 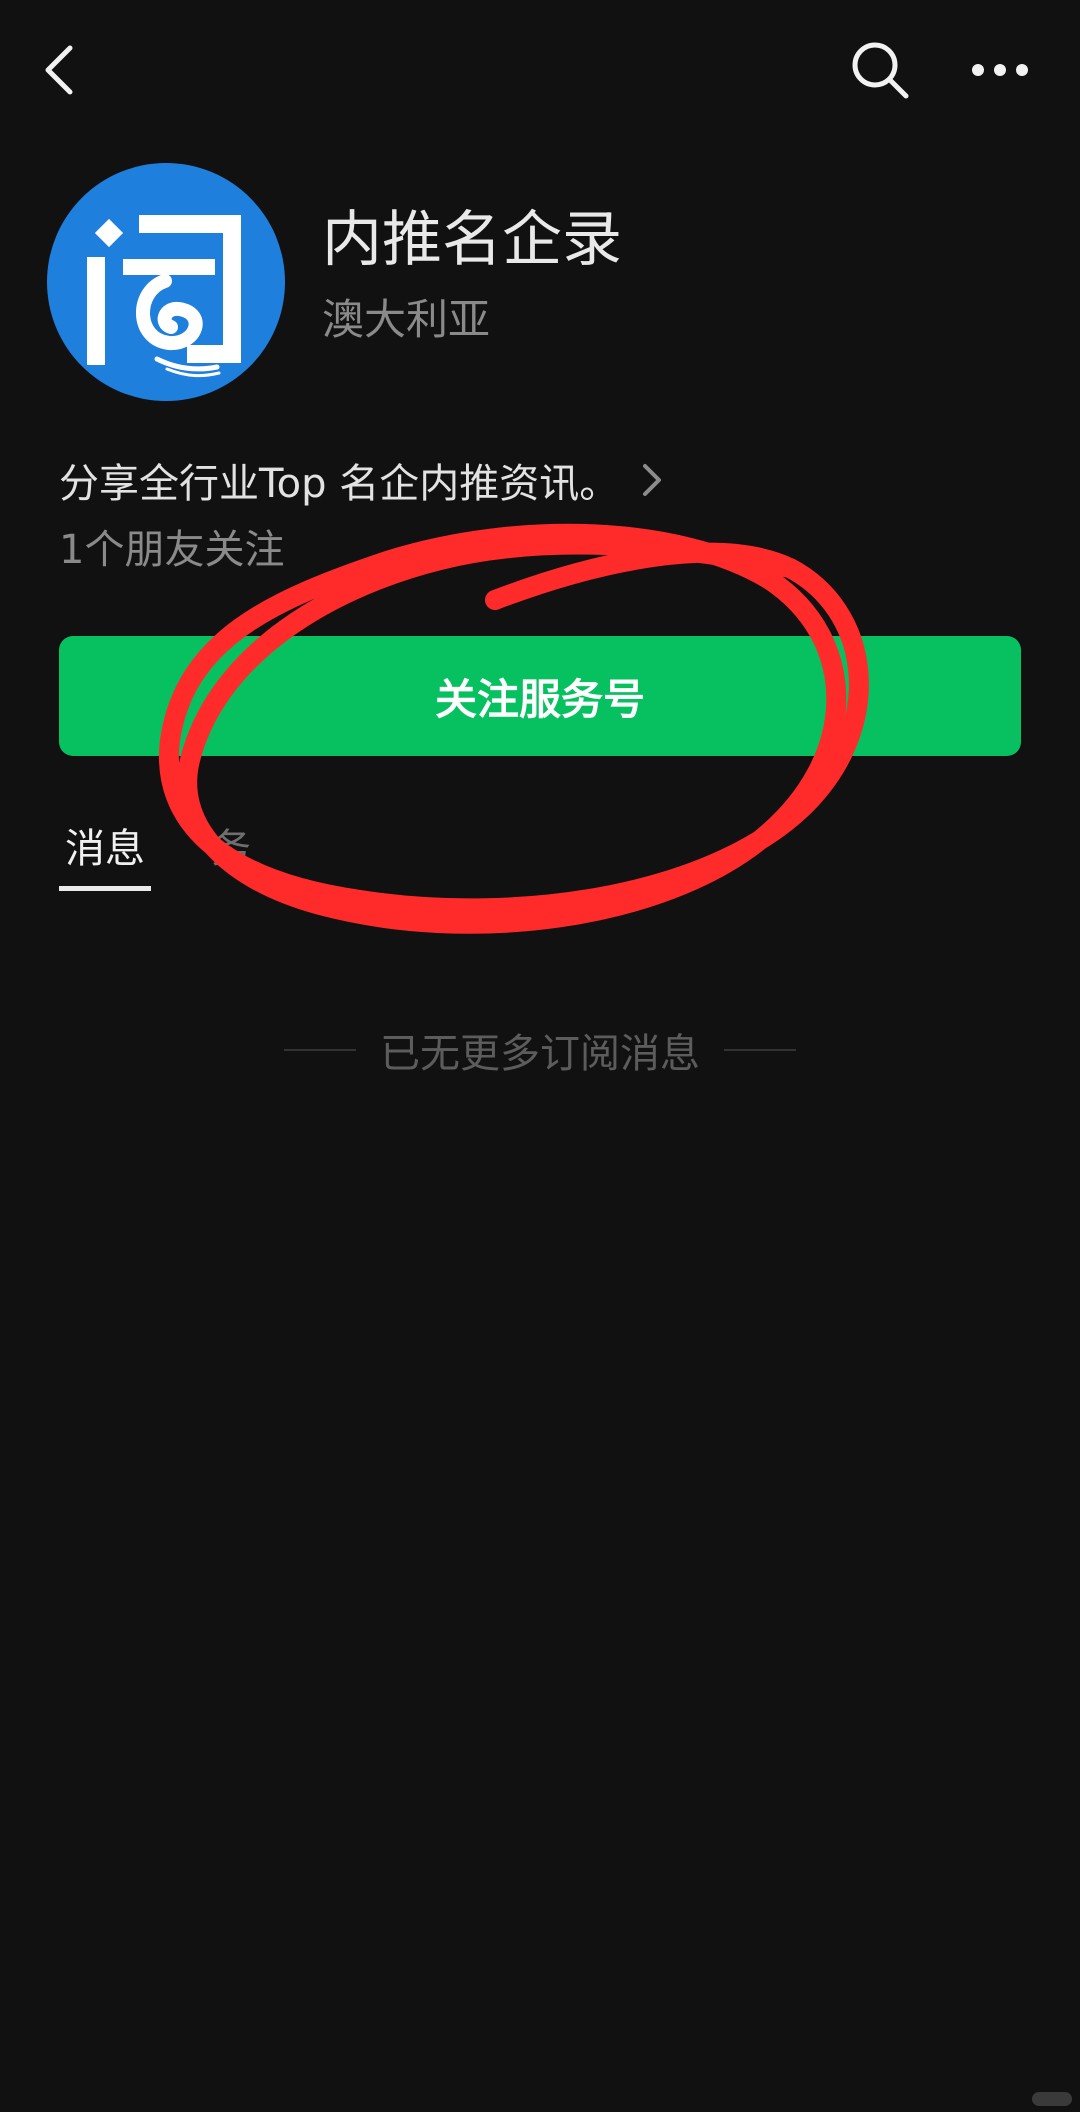 What do you see at coordinates (320, 1050) in the screenshot?
I see `divider-left` at bounding box center [320, 1050].